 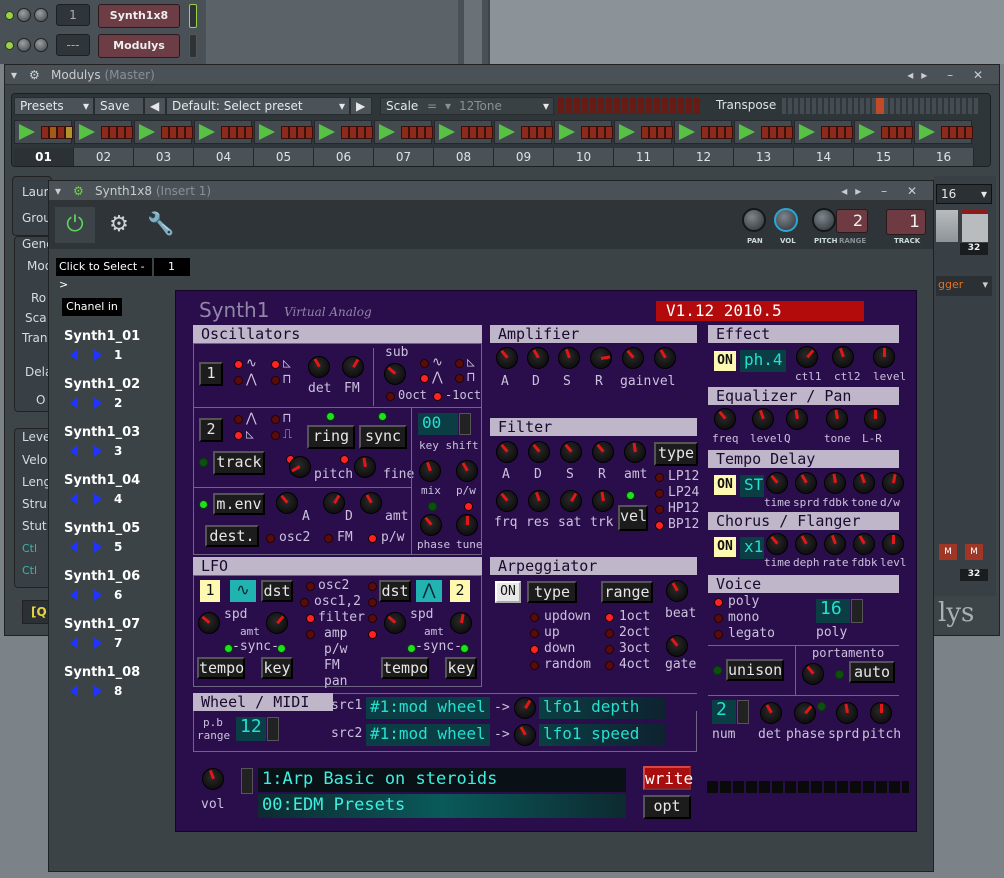 What do you see at coordinates (602, 708) in the screenshot?
I see `dst1-select: lfo1 depth` at bounding box center [602, 708].